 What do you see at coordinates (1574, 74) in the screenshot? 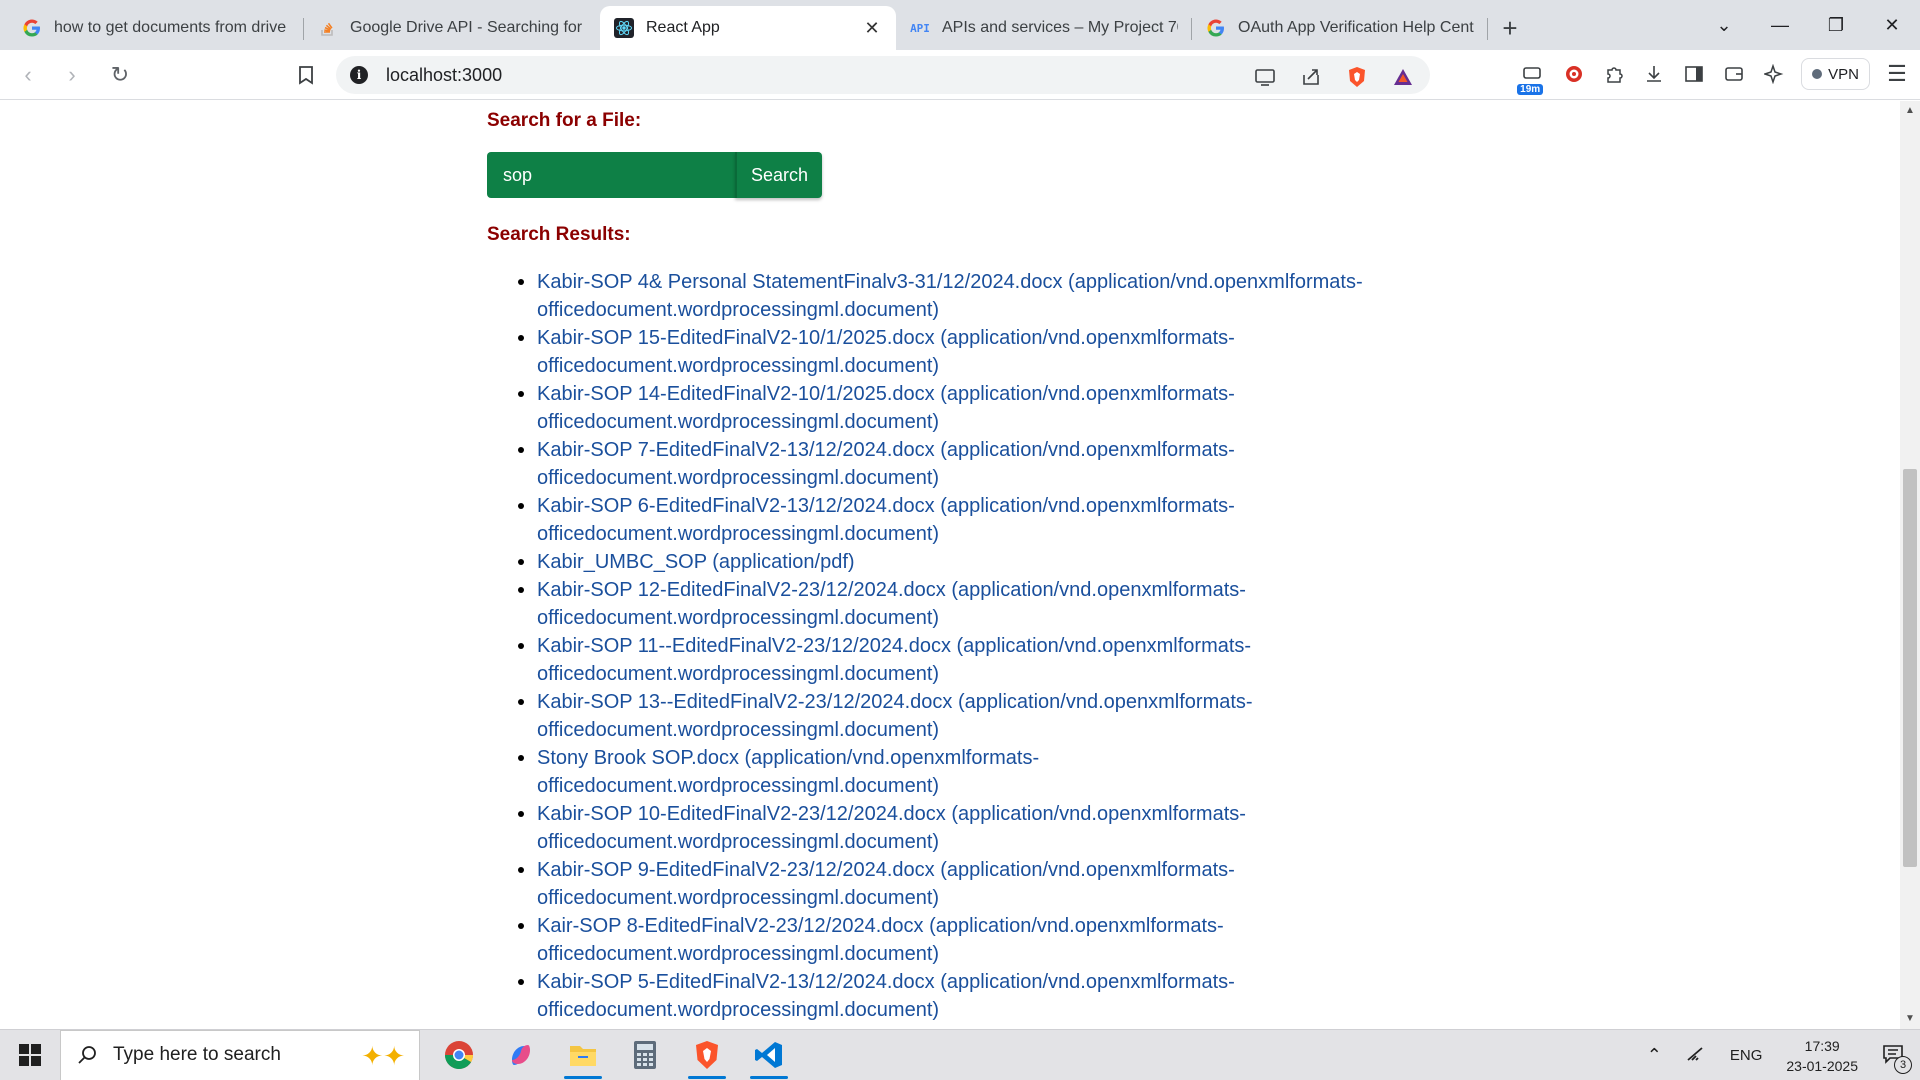
I see `extension-target-icon` at bounding box center [1574, 74].